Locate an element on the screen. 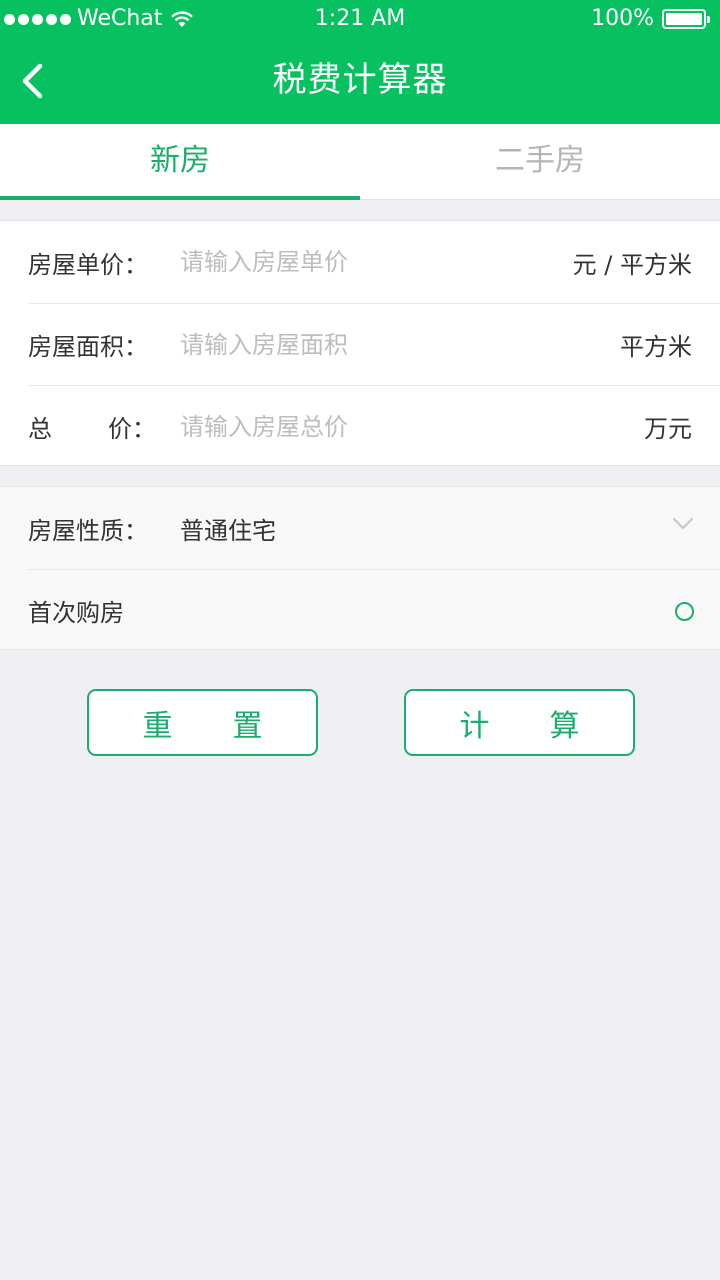 The width and height of the screenshot is (720, 1280). property-type-label: 房屋性质： is located at coordinates (88, 530).